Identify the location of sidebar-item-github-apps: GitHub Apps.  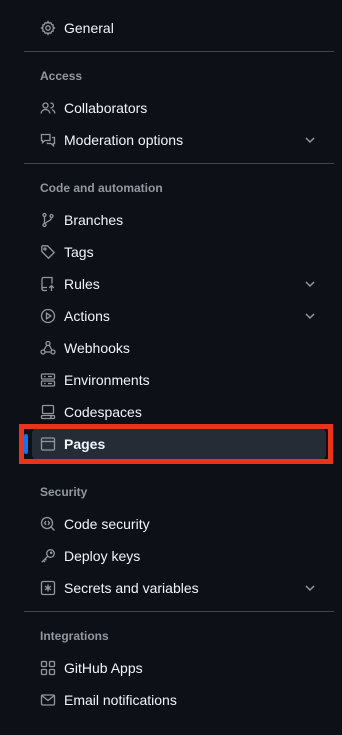
(179, 668).